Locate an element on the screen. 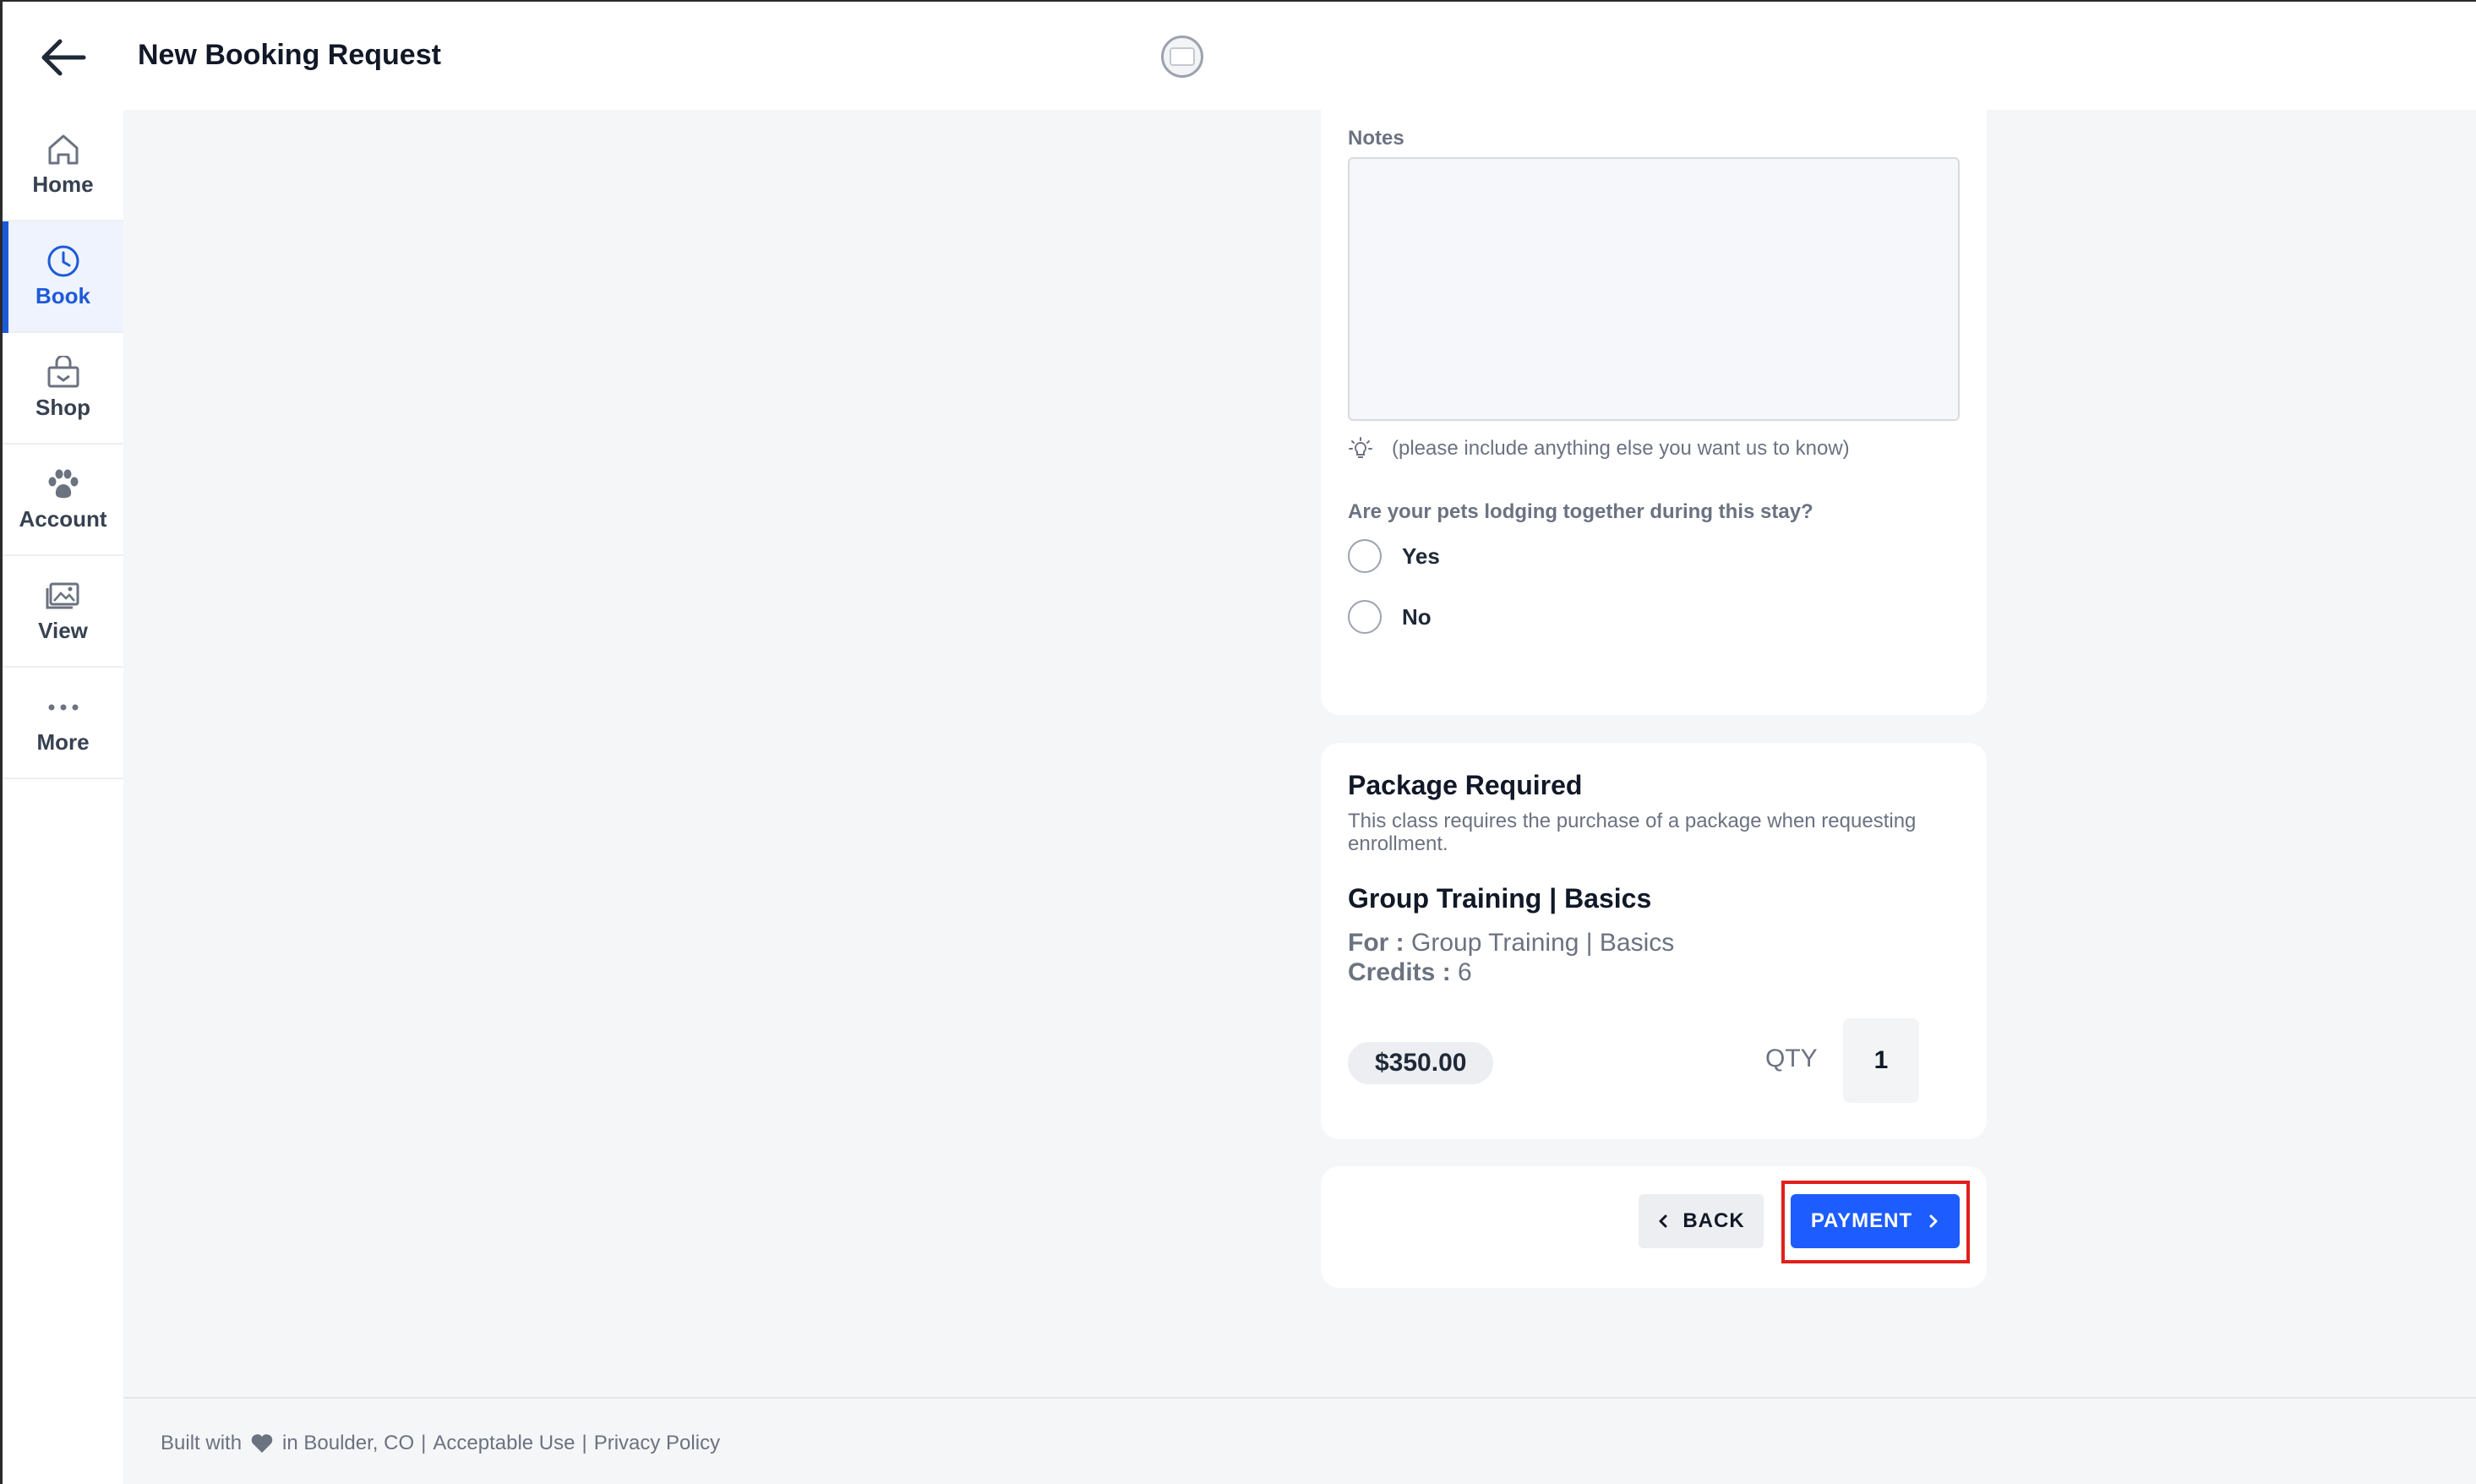 The image size is (2476, 1484). privacy-policy-link: Privacy Policy is located at coordinates (657, 1444).